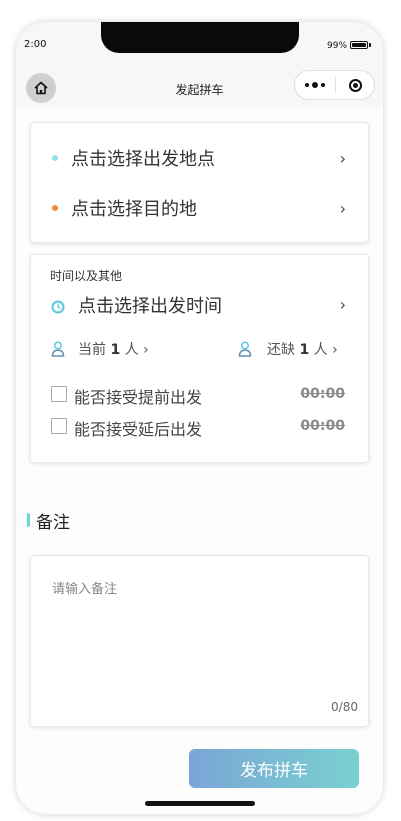 The image size is (401, 821). What do you see at coordinates (274, 768) in the screenshot?
I see `publish-button: 发布拼车` at bounding box center [274, 768].